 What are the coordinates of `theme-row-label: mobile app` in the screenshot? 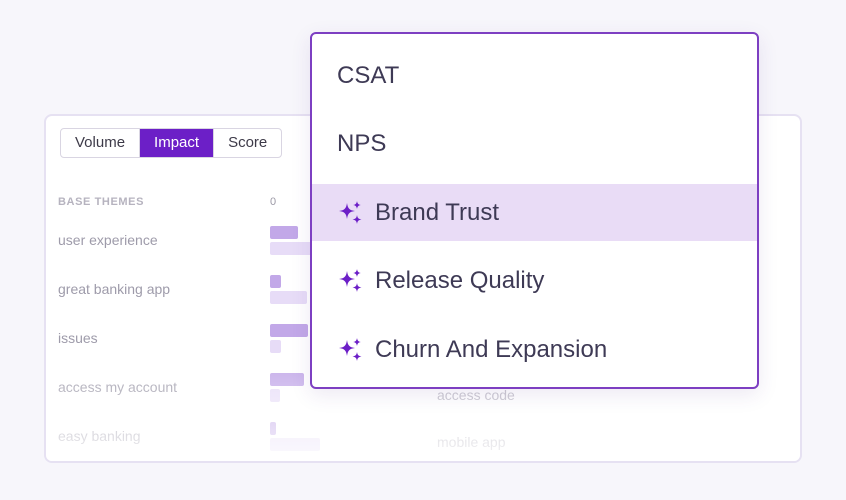 It's located at (471, 442).